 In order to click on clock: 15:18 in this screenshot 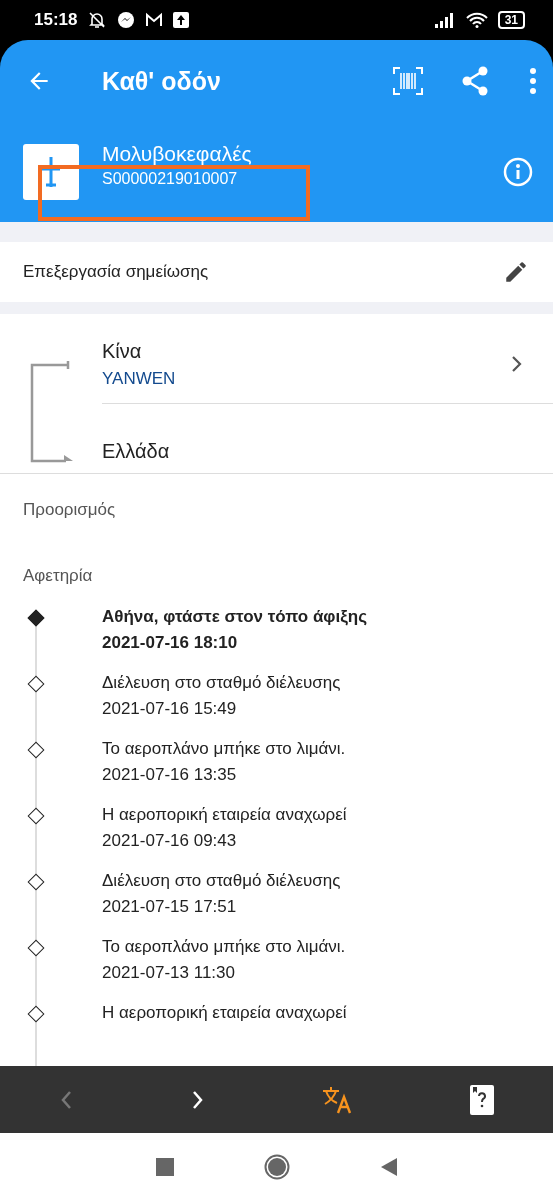, I will do `click(56, 20)`.